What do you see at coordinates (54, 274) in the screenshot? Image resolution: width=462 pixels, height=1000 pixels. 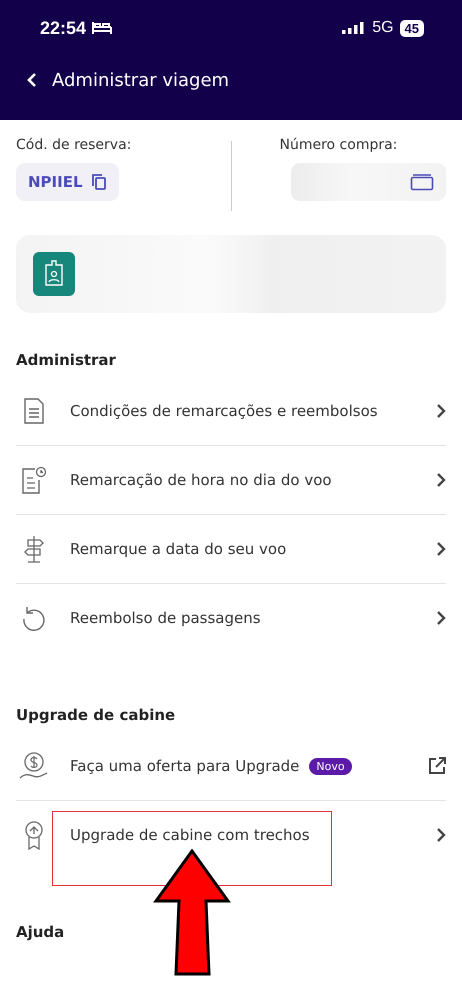 I see `badge-icon` at bounding box center [54, 274].